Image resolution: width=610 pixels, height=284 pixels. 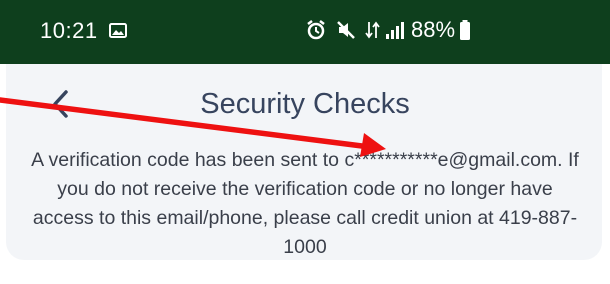 I want to click on data-icon, so click(x=372, y=30).